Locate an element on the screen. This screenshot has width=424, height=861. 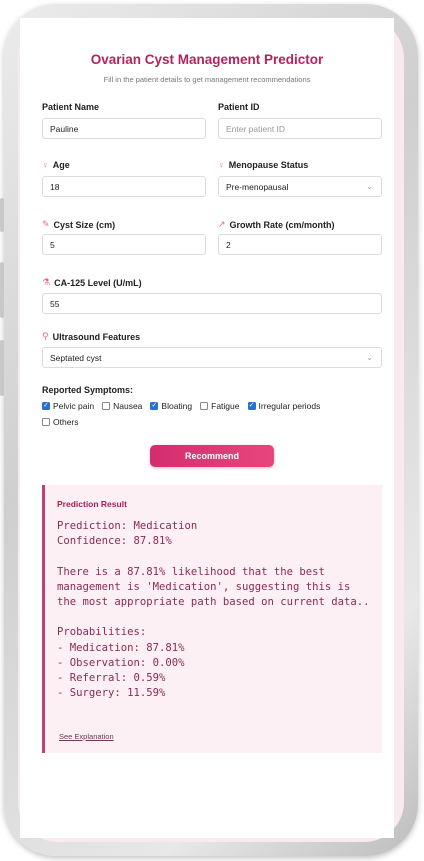
patient-name-label-text: Patient Name is located at coordinates (71, 107).